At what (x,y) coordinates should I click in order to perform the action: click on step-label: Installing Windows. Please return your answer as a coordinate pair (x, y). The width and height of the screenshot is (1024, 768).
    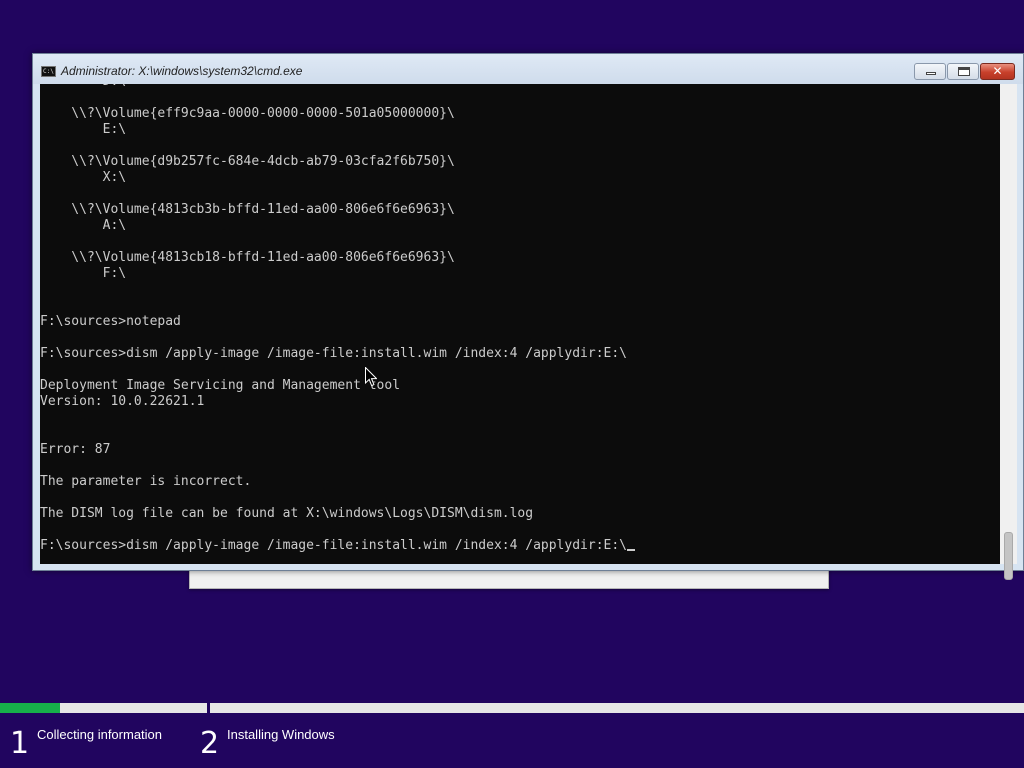
    Looking at the image, I should click on (281, 734).